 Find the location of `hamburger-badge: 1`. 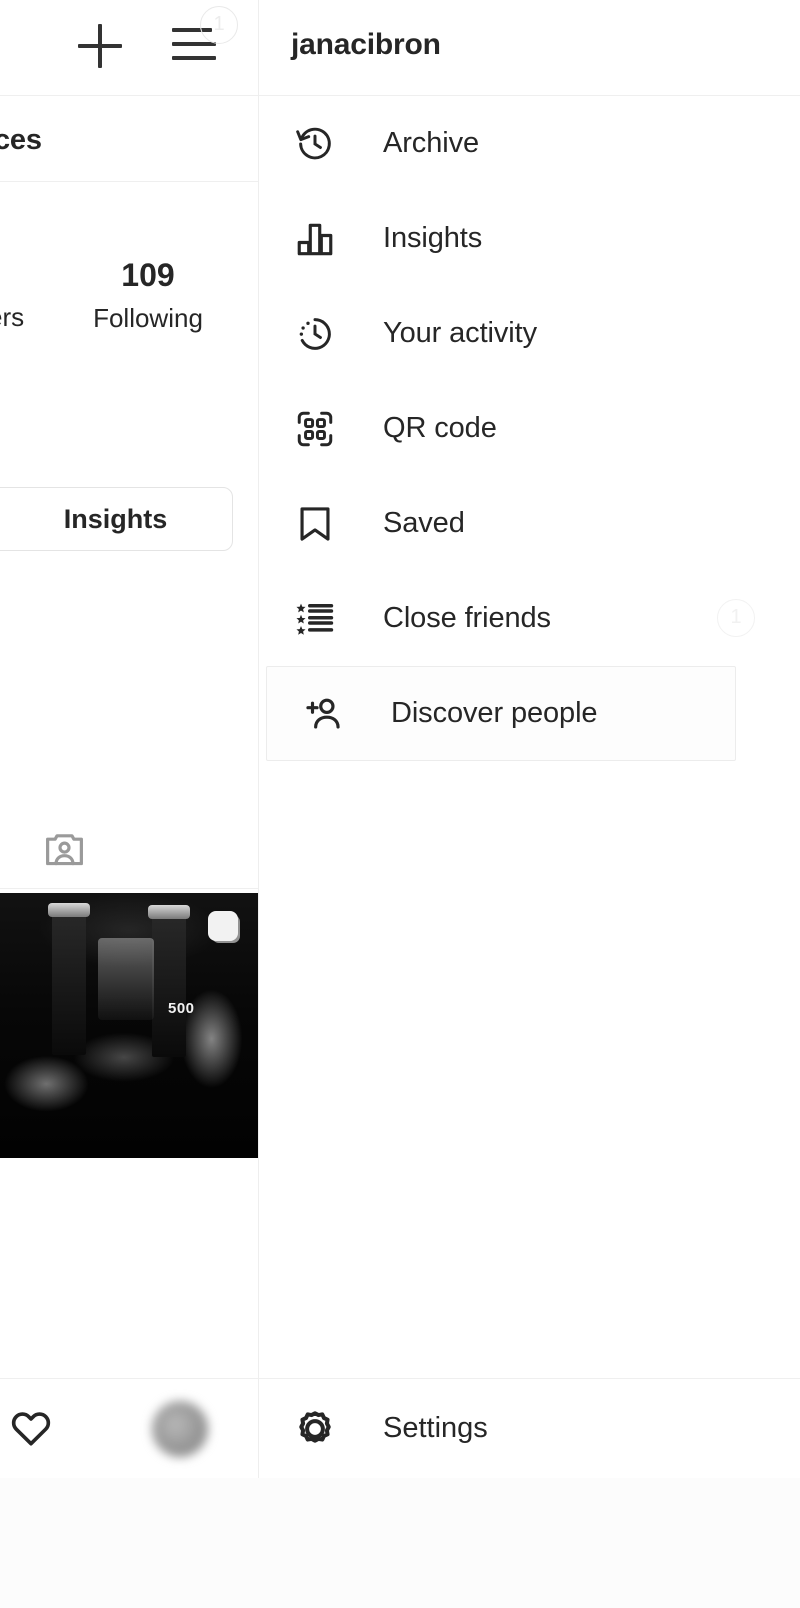

hamburger-badge: 1 is located at coordinates (219, 25).